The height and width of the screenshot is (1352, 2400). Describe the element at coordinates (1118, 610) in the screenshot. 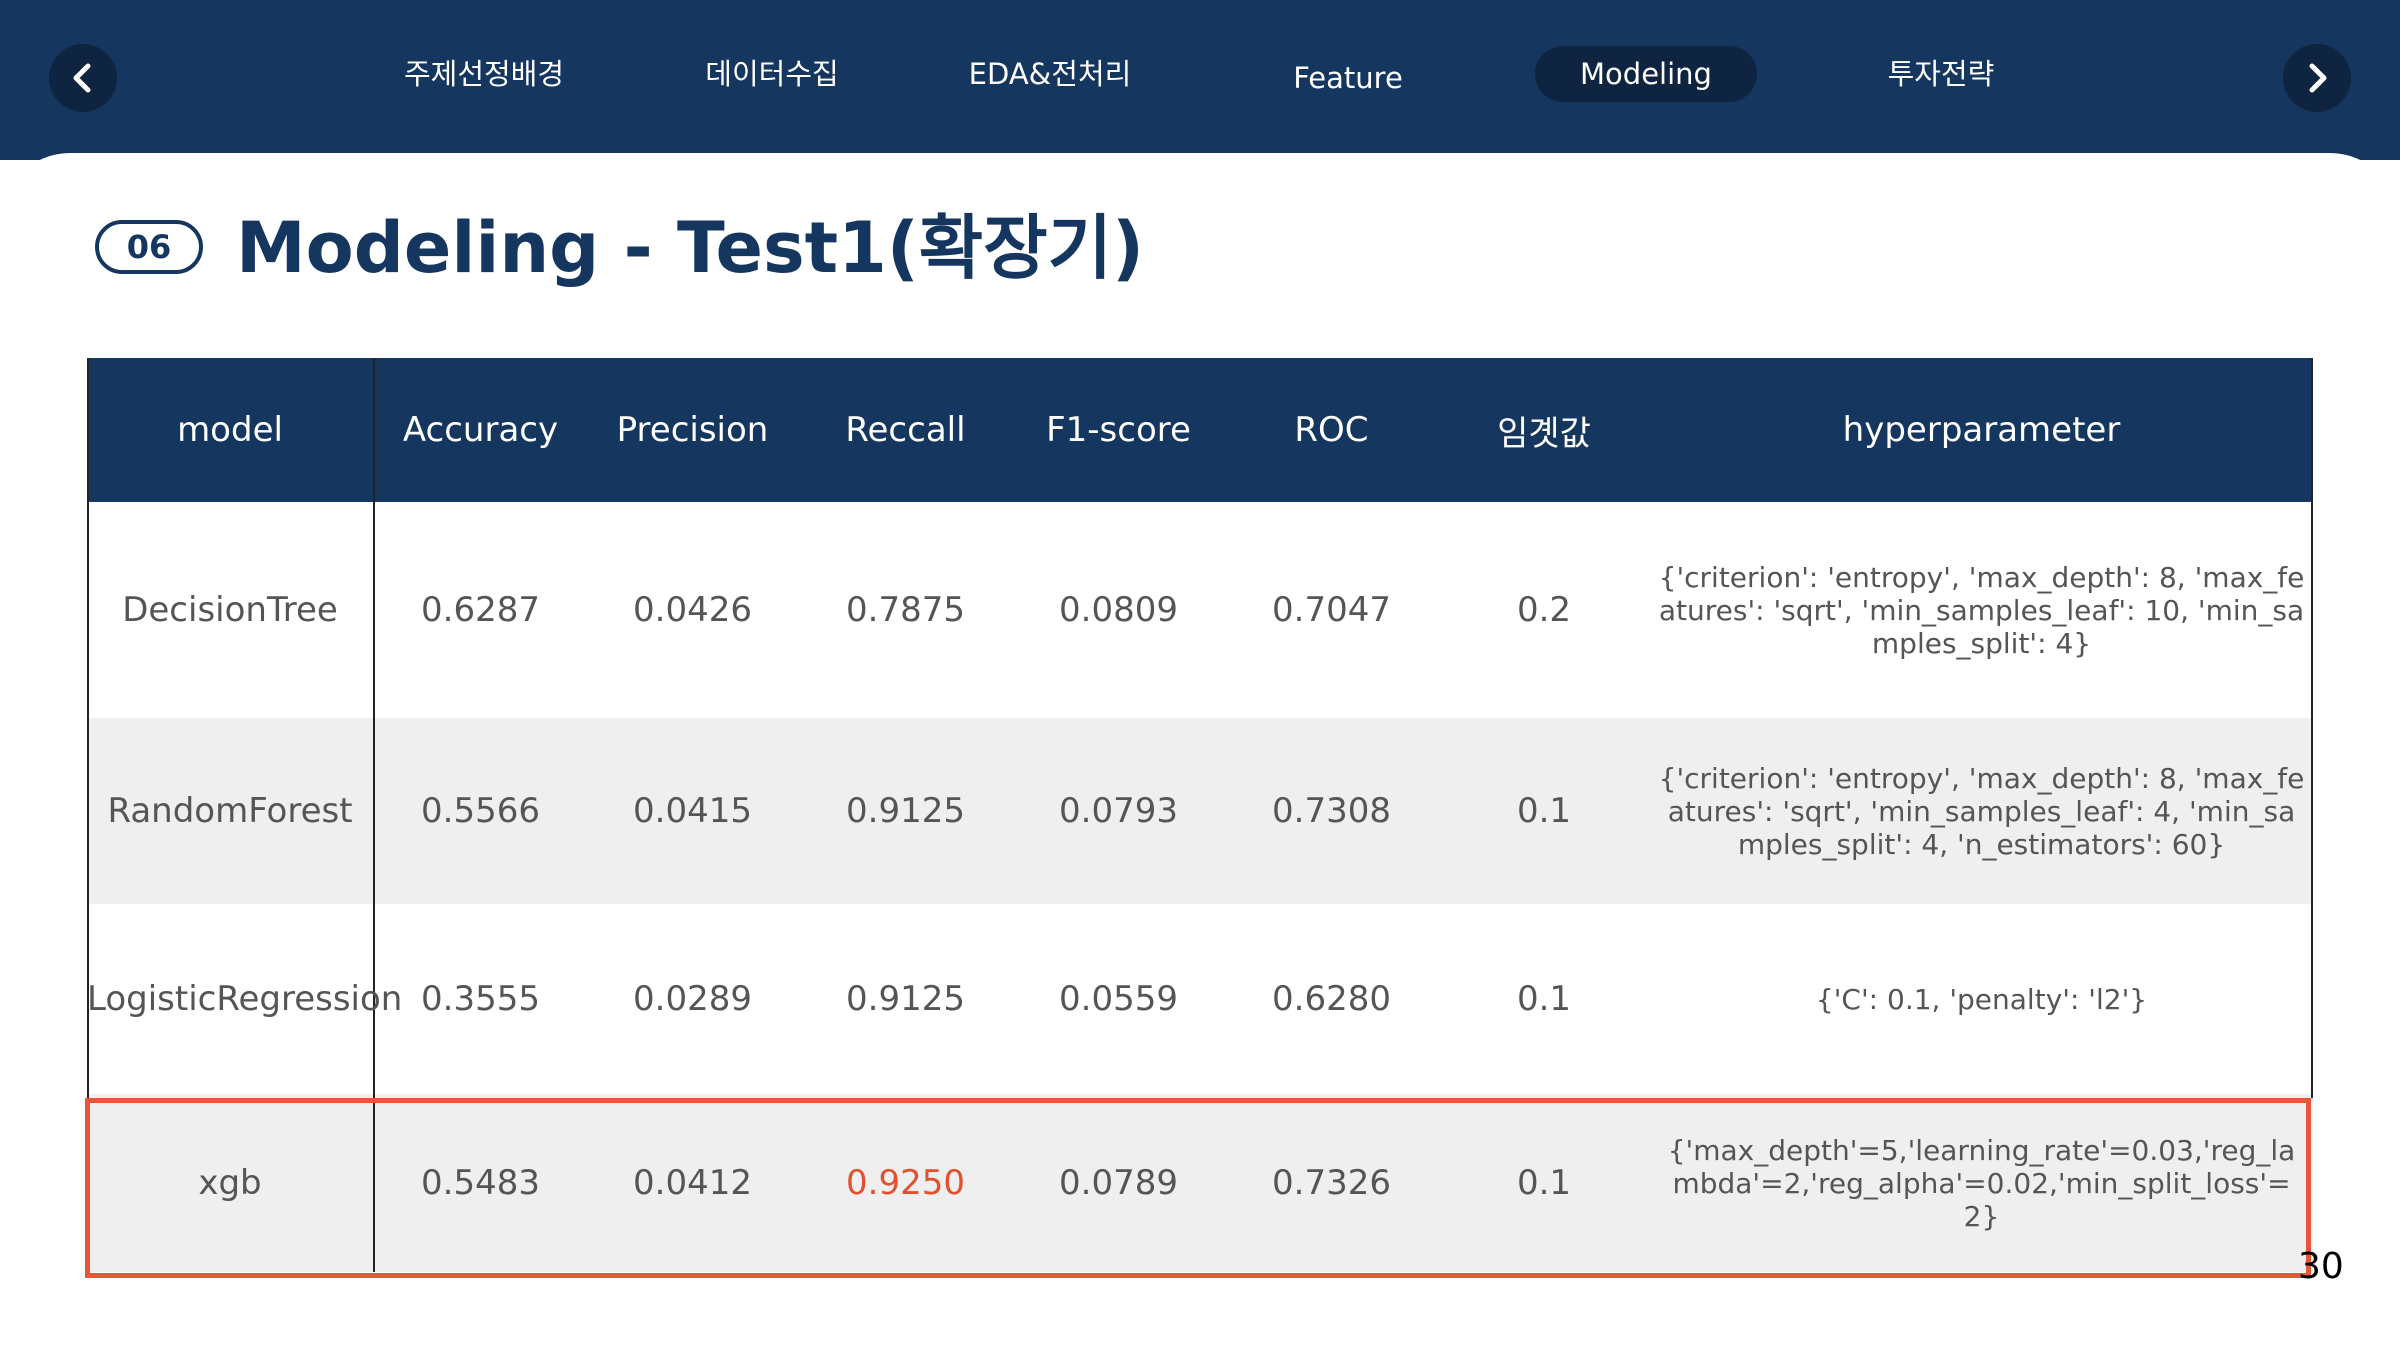

I see `f1-score-cell: 0.0809` at that location.